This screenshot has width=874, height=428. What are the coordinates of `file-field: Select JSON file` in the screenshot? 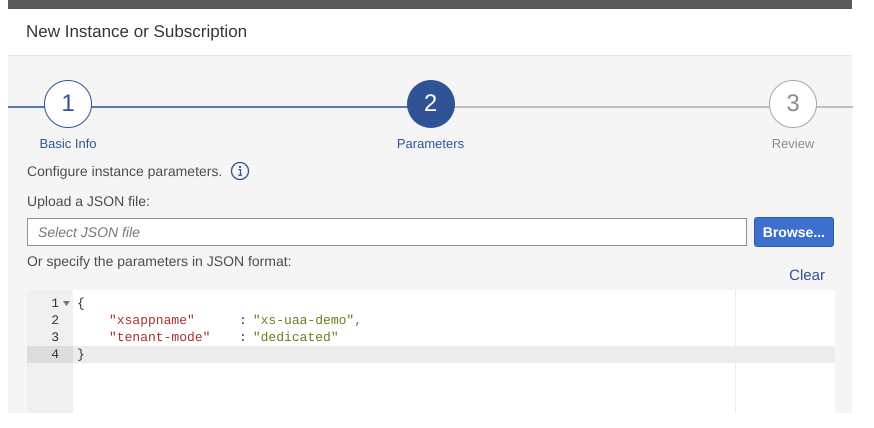 It's located at (387, 232).